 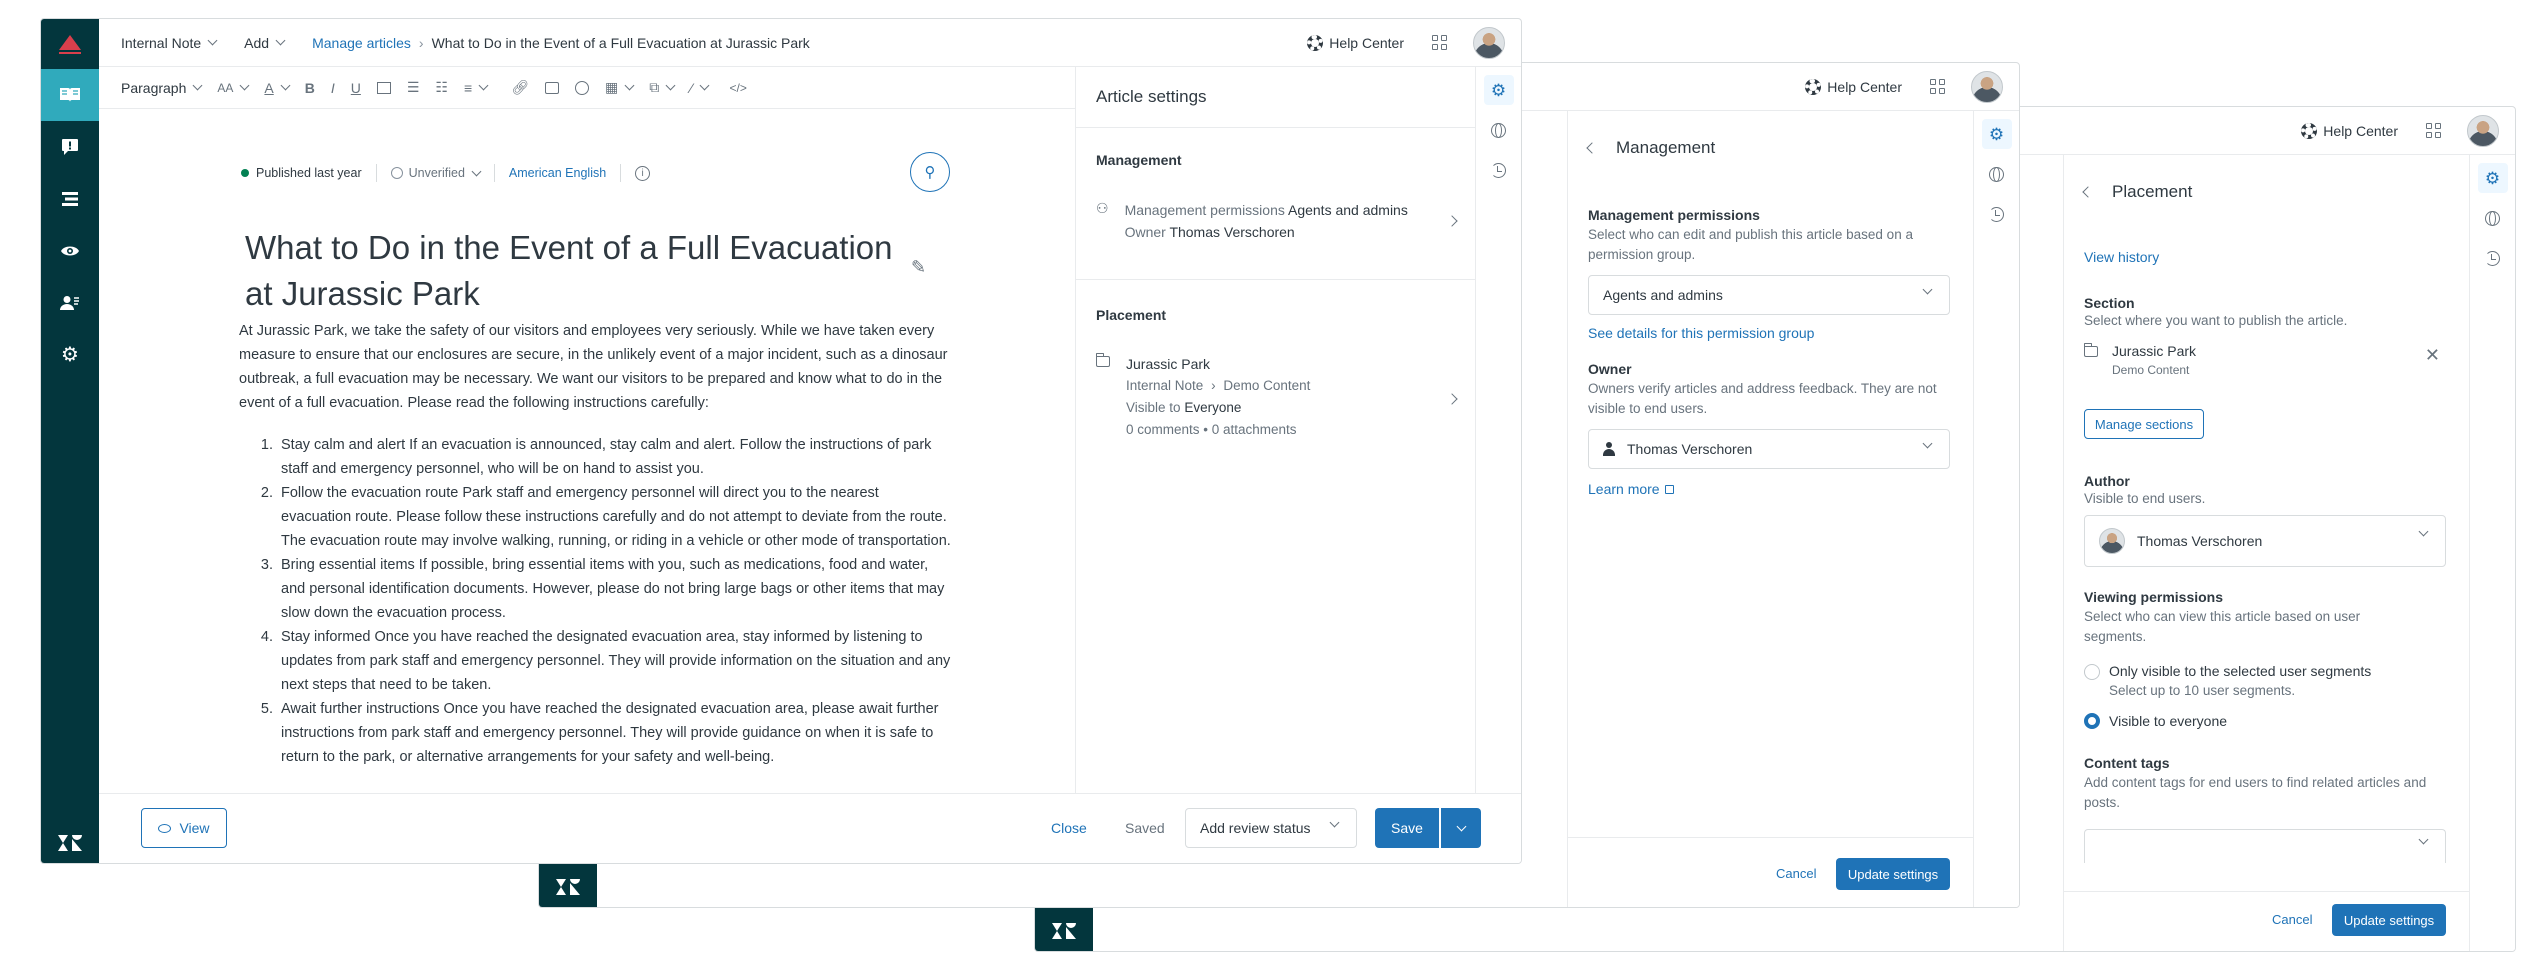 What do you see at coordinates (169, 43) in the screenshot?
I see `internal-note-menu: Internal Note` at bounding box center [169, 43].